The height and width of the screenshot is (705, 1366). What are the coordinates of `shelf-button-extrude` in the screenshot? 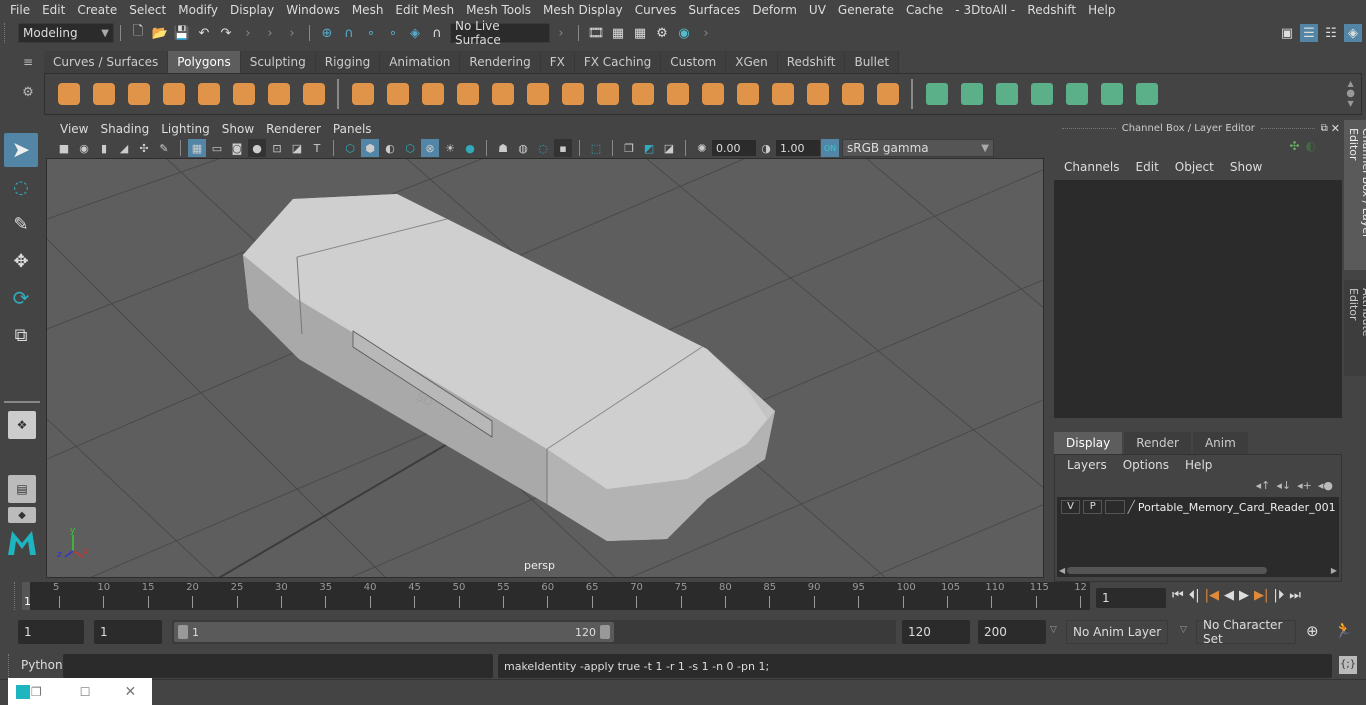 It's located at (713, 94).